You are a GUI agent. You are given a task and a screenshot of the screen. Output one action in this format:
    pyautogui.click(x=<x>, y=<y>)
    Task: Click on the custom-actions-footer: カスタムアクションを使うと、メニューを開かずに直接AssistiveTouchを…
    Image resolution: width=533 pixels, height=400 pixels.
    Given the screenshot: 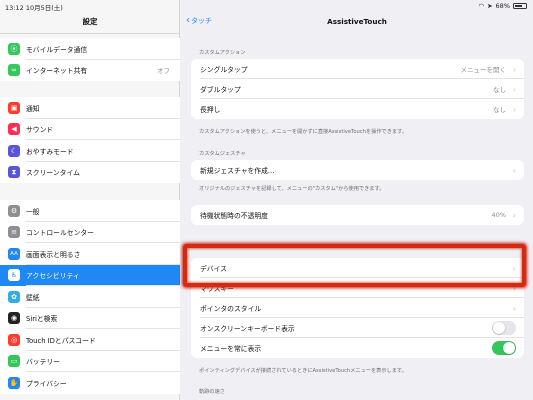 What is the action you would take?
    pyautogui.click(x=303, y=132)
    